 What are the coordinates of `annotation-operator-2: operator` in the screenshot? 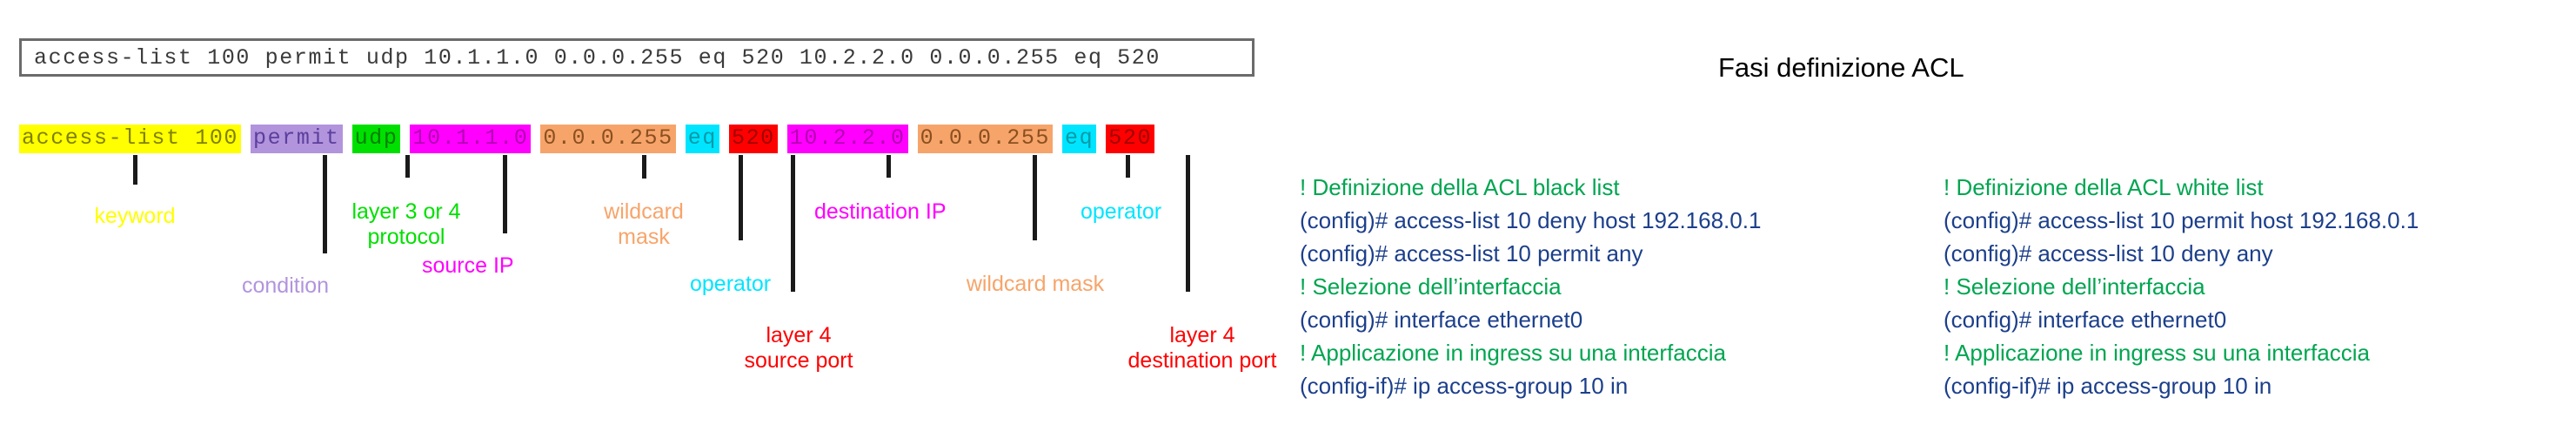 It's located at (1121, 199).